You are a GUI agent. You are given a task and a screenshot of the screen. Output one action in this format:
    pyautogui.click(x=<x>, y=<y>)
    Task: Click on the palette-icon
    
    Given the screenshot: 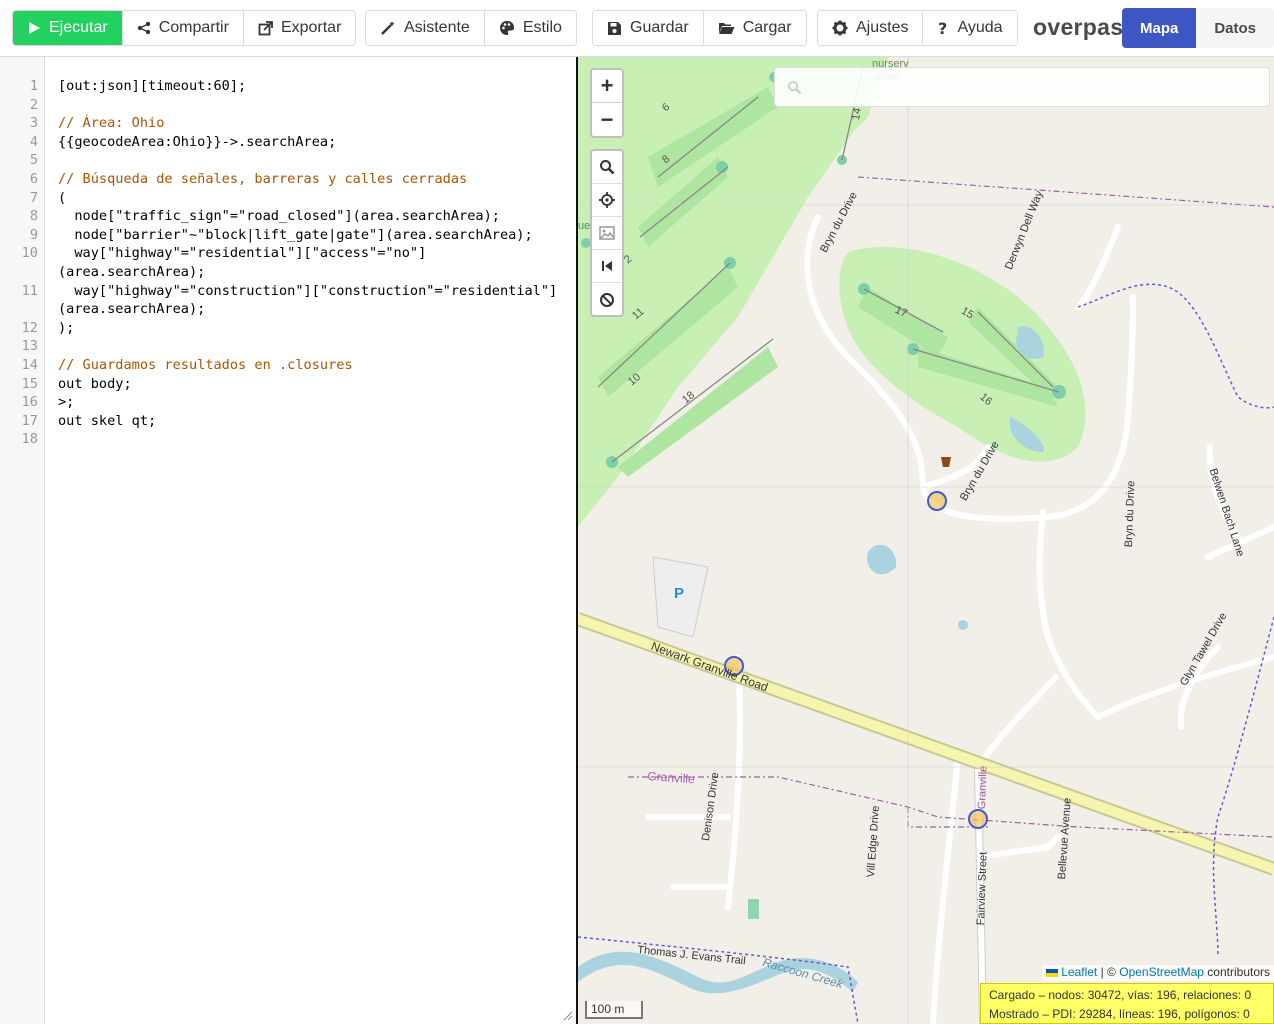 What is the action you would take?
    pyautogui.click(x=506, y=28)
    